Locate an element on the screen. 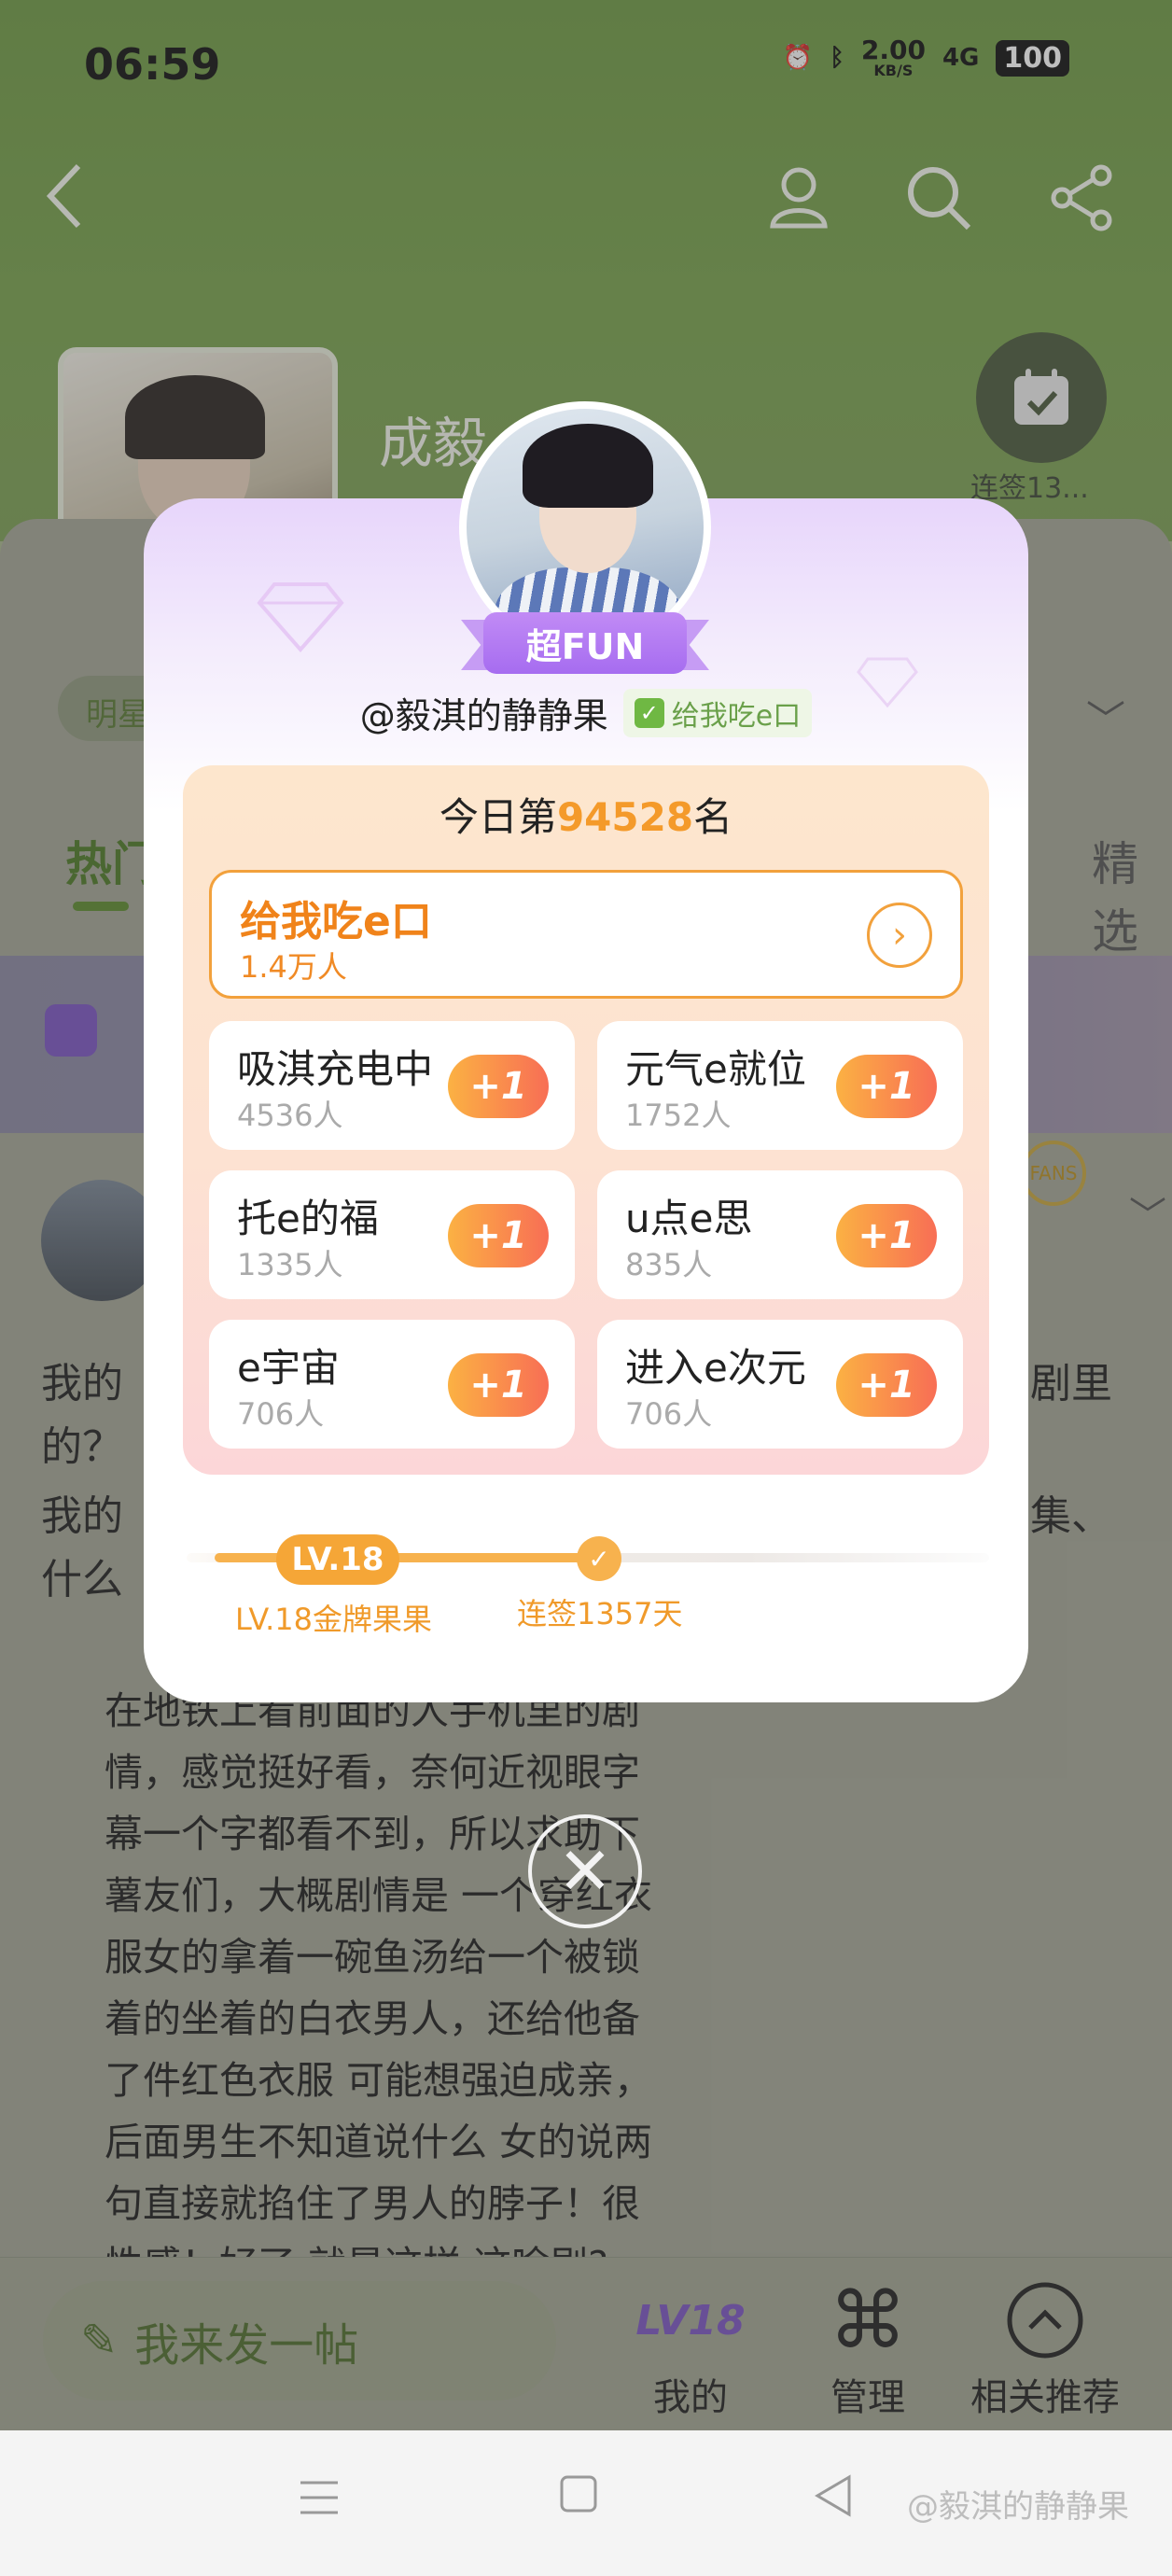  group-card: 元气e就位 1752人 +1 is located at coordinates (780, 1085).